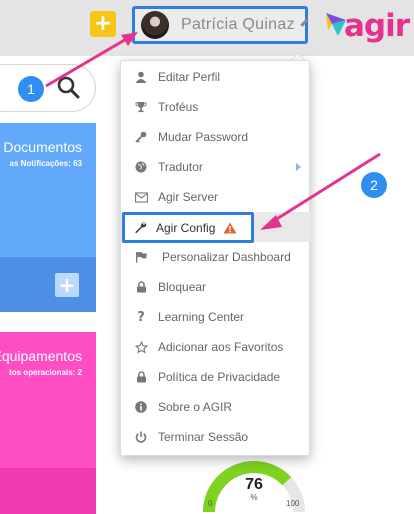  Describe the element at coordinates (203, 137) in the screenshot. I see `menu-item-label: Mudar Password` at that location.